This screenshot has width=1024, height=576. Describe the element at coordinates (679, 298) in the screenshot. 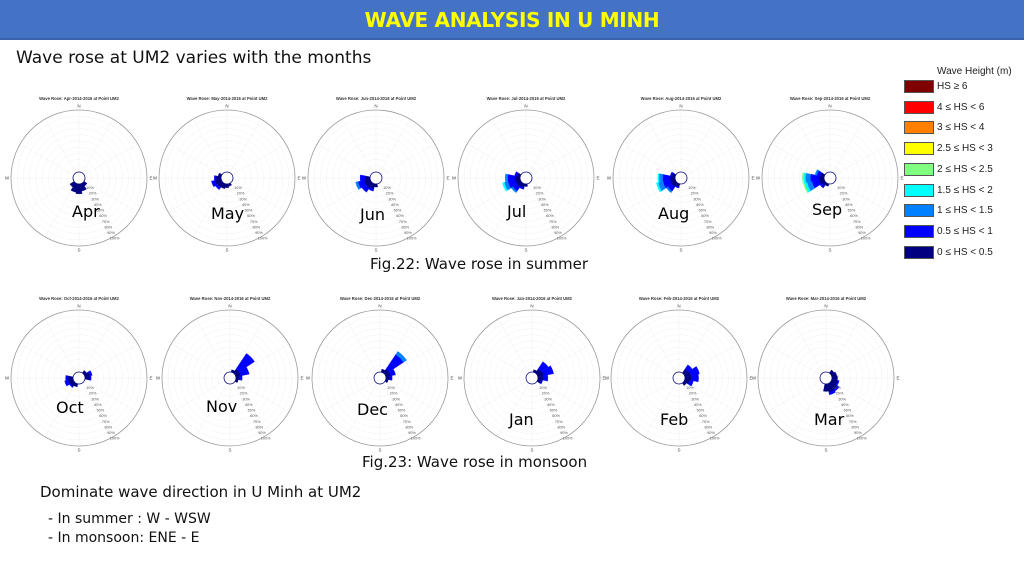

I see `chart-title: Wave Rose: Feb-2014-2016 at Point UM2` at that location.